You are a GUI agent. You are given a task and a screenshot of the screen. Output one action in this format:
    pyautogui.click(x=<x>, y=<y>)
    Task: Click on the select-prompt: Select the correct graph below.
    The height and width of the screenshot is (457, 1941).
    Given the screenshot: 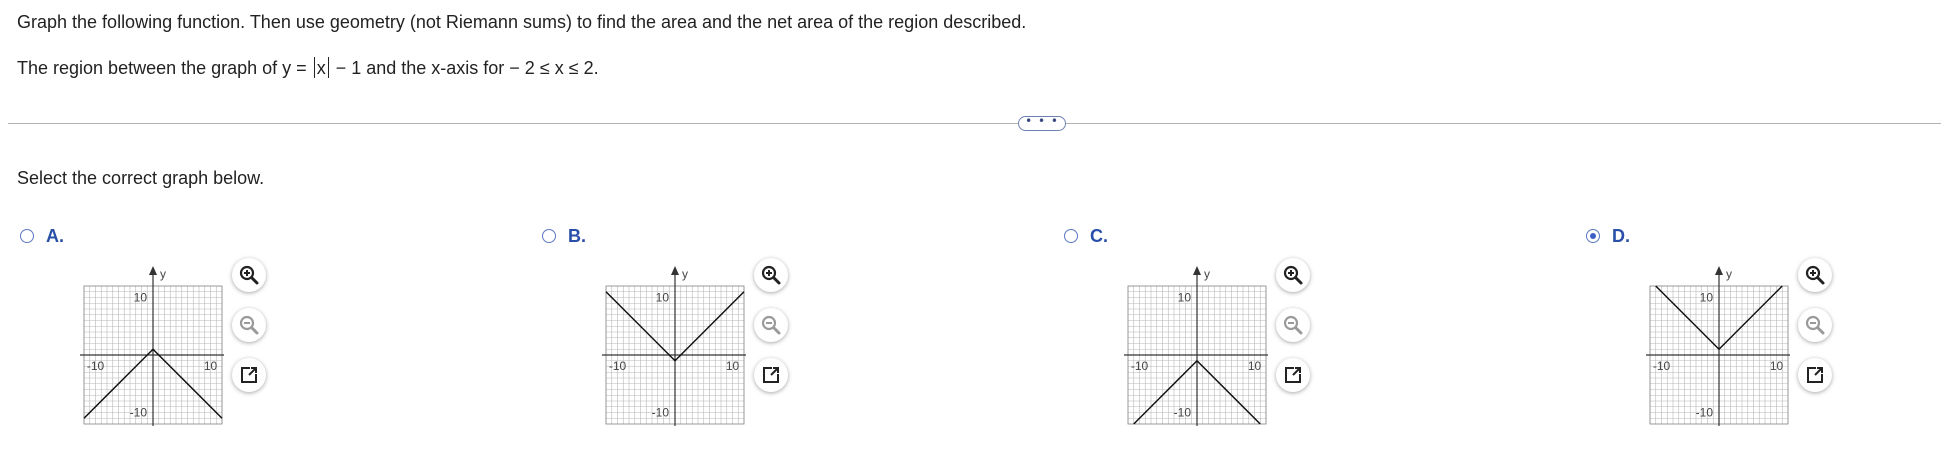 What is the action you would take?
    pyautogui.click(x=141, y=178)
    